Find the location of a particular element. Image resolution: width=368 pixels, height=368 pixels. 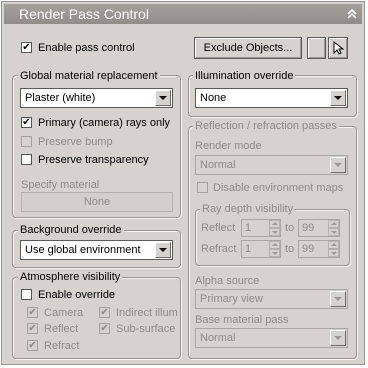

primary-rays-checkbox: ✔ is located at coordinates (26, 122).